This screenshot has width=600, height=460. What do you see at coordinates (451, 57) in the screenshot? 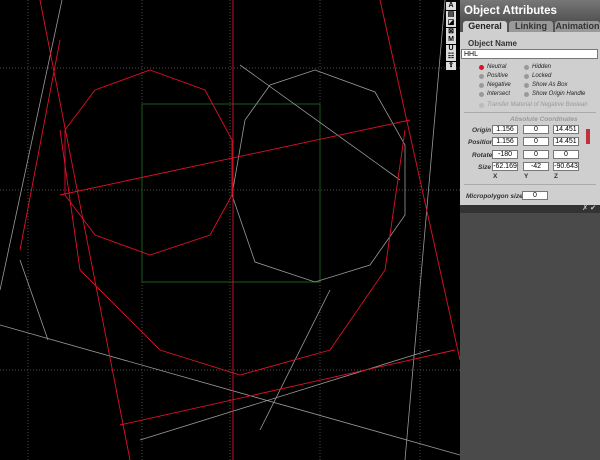
I see `toolbar-icon-list: ☷` at bounding box center [451, 57].